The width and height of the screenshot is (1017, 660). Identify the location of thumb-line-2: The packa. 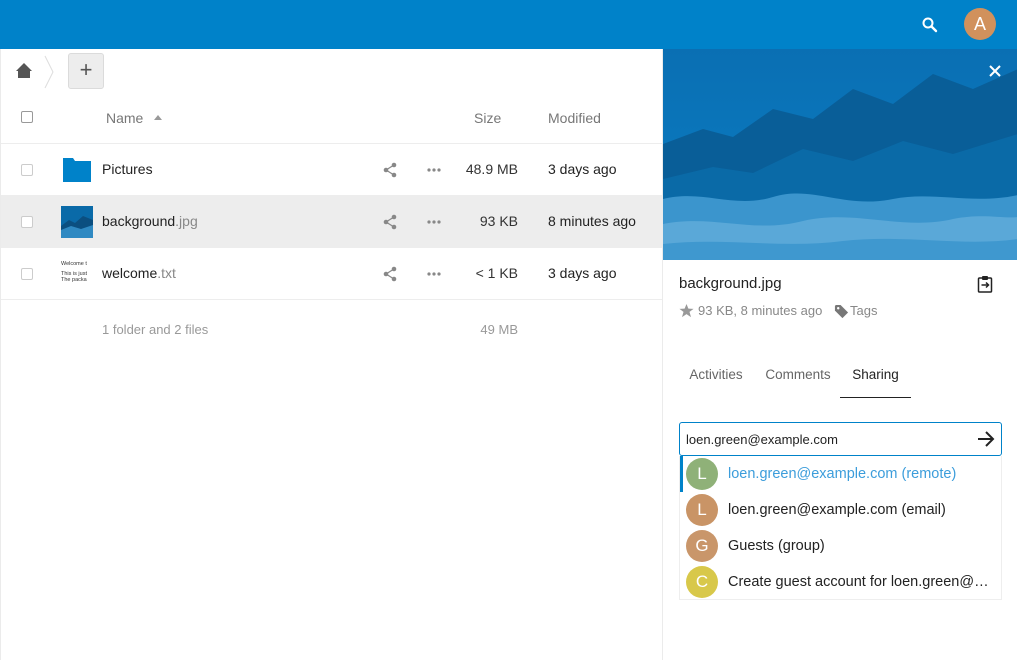
(74, 280).